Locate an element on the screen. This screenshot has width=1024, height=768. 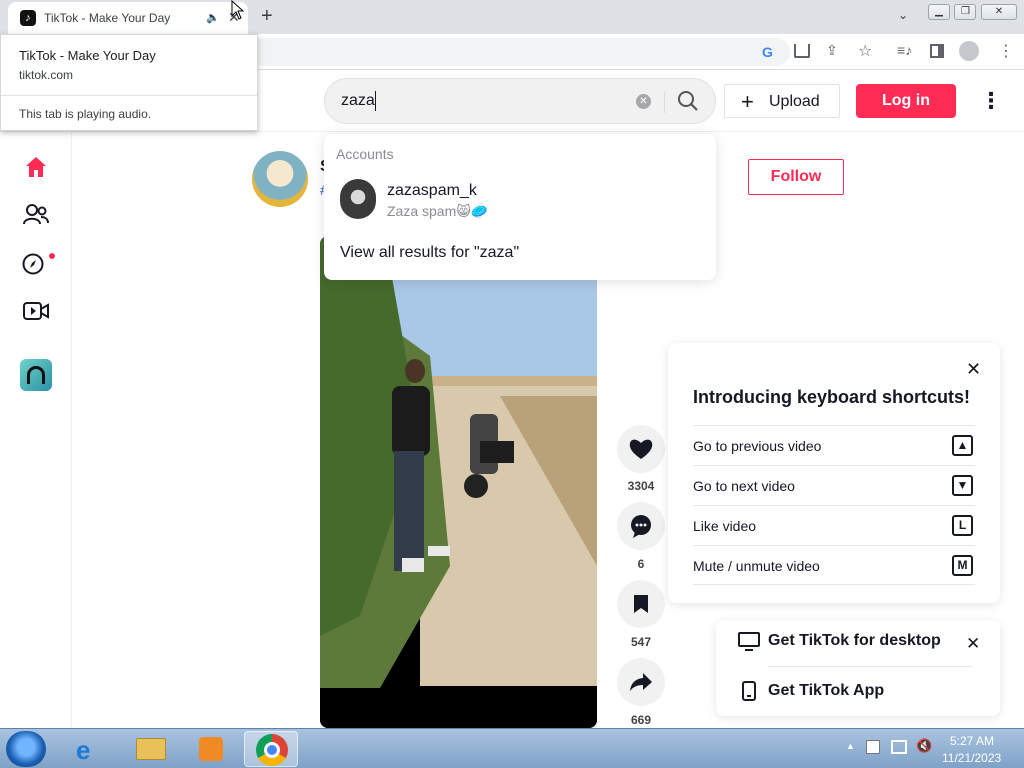
upload-button: + Upload is located at coordinates (782, 101).